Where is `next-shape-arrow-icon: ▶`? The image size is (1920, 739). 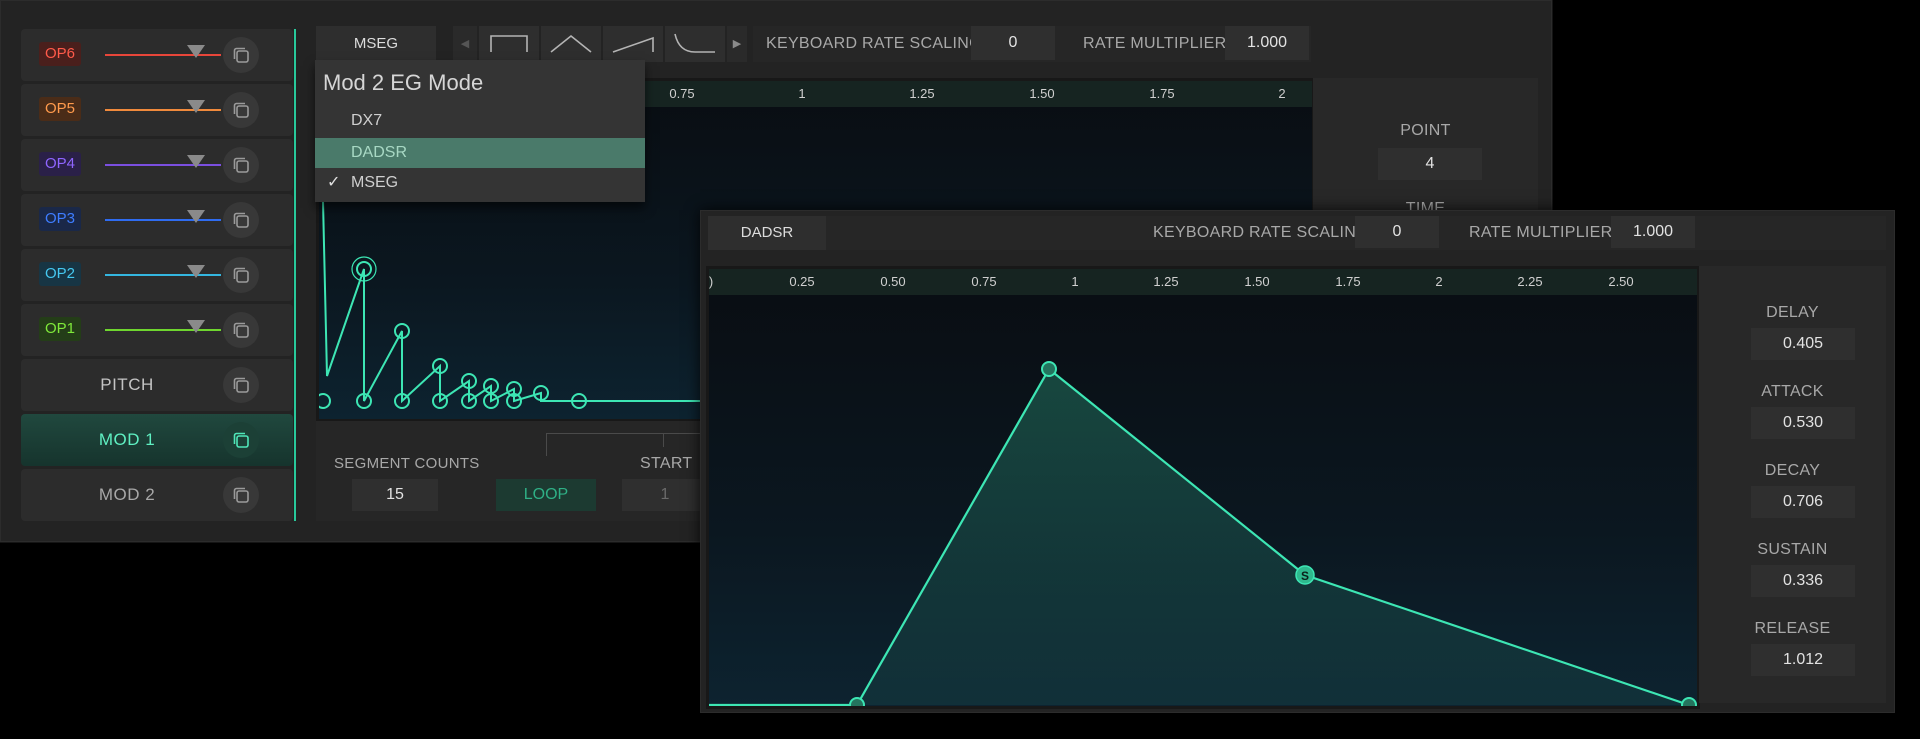
next-shape-arrow-icon: ▶ is located at coordinates (737, 44).